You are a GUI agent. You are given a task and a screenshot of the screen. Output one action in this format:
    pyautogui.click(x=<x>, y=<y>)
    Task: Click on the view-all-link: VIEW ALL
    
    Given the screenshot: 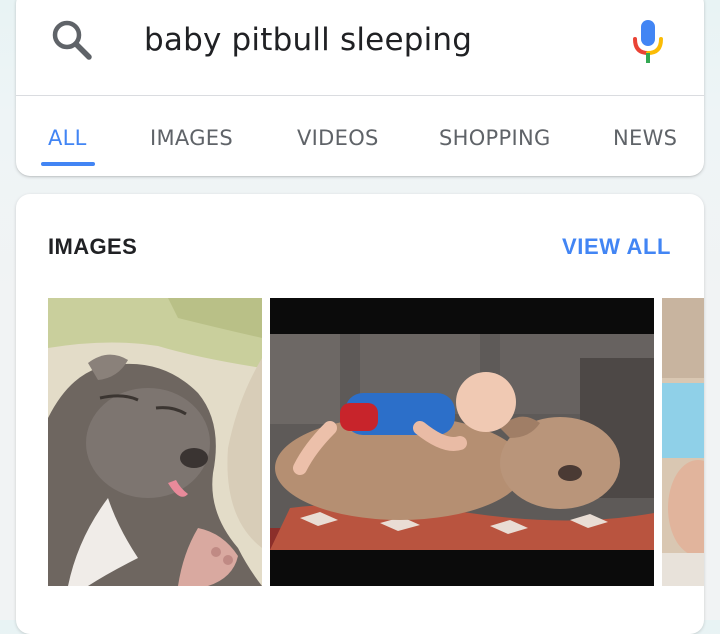 What is the action you would take?
    pyautogui.click(x=616, y=247)
    